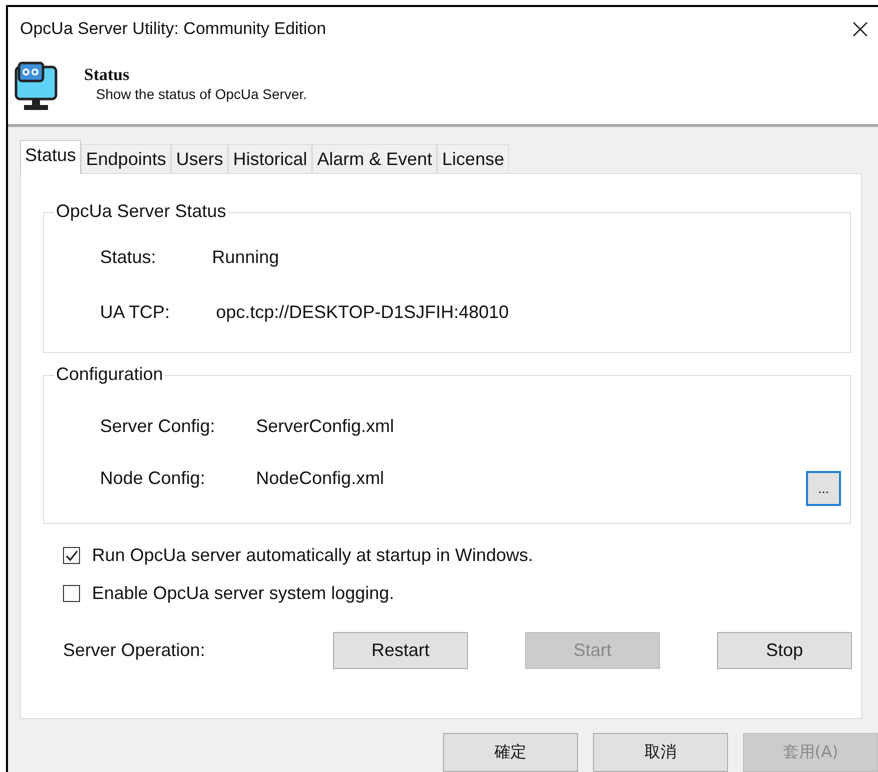 The width and height of the screenshot is (878, 772). I want to click on header-title: Status, so click(107, 74).